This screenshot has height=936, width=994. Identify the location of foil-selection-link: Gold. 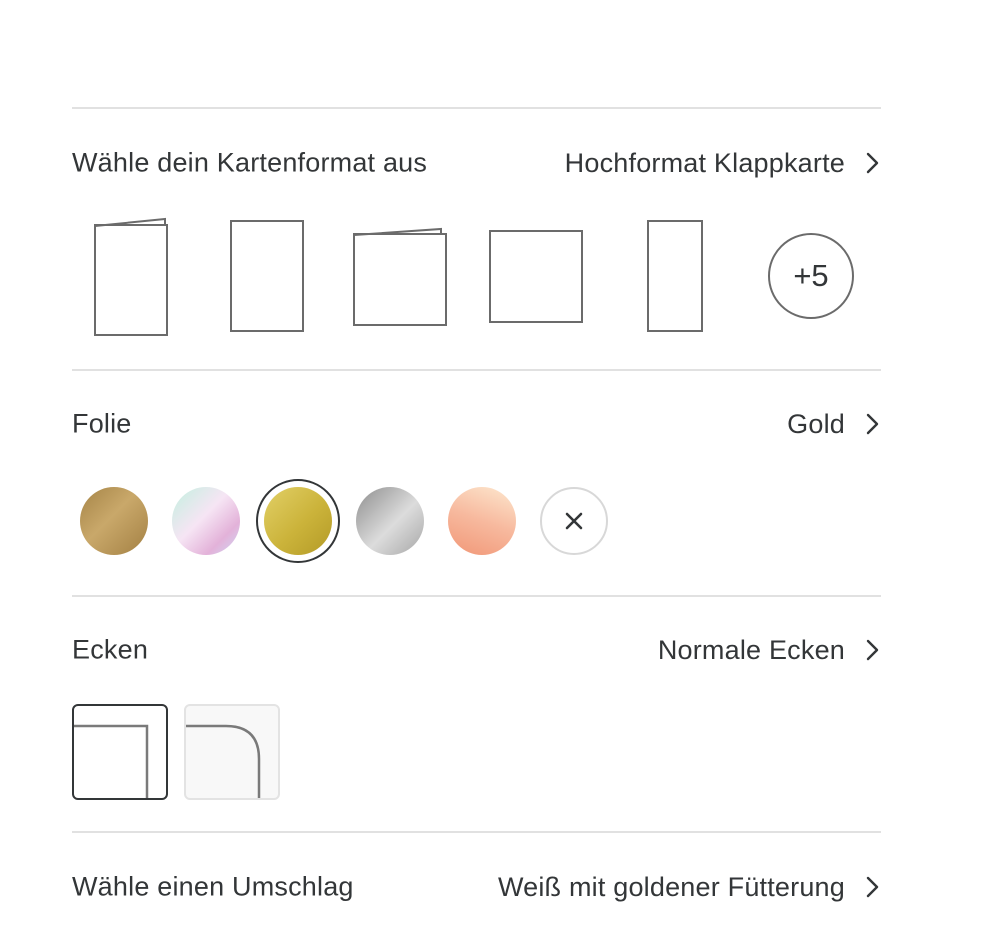
(834, 424).